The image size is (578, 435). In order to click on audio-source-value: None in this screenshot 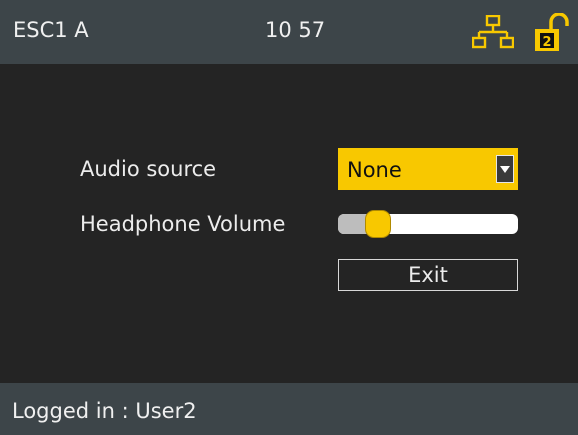, I will do `click(374, 170)`.